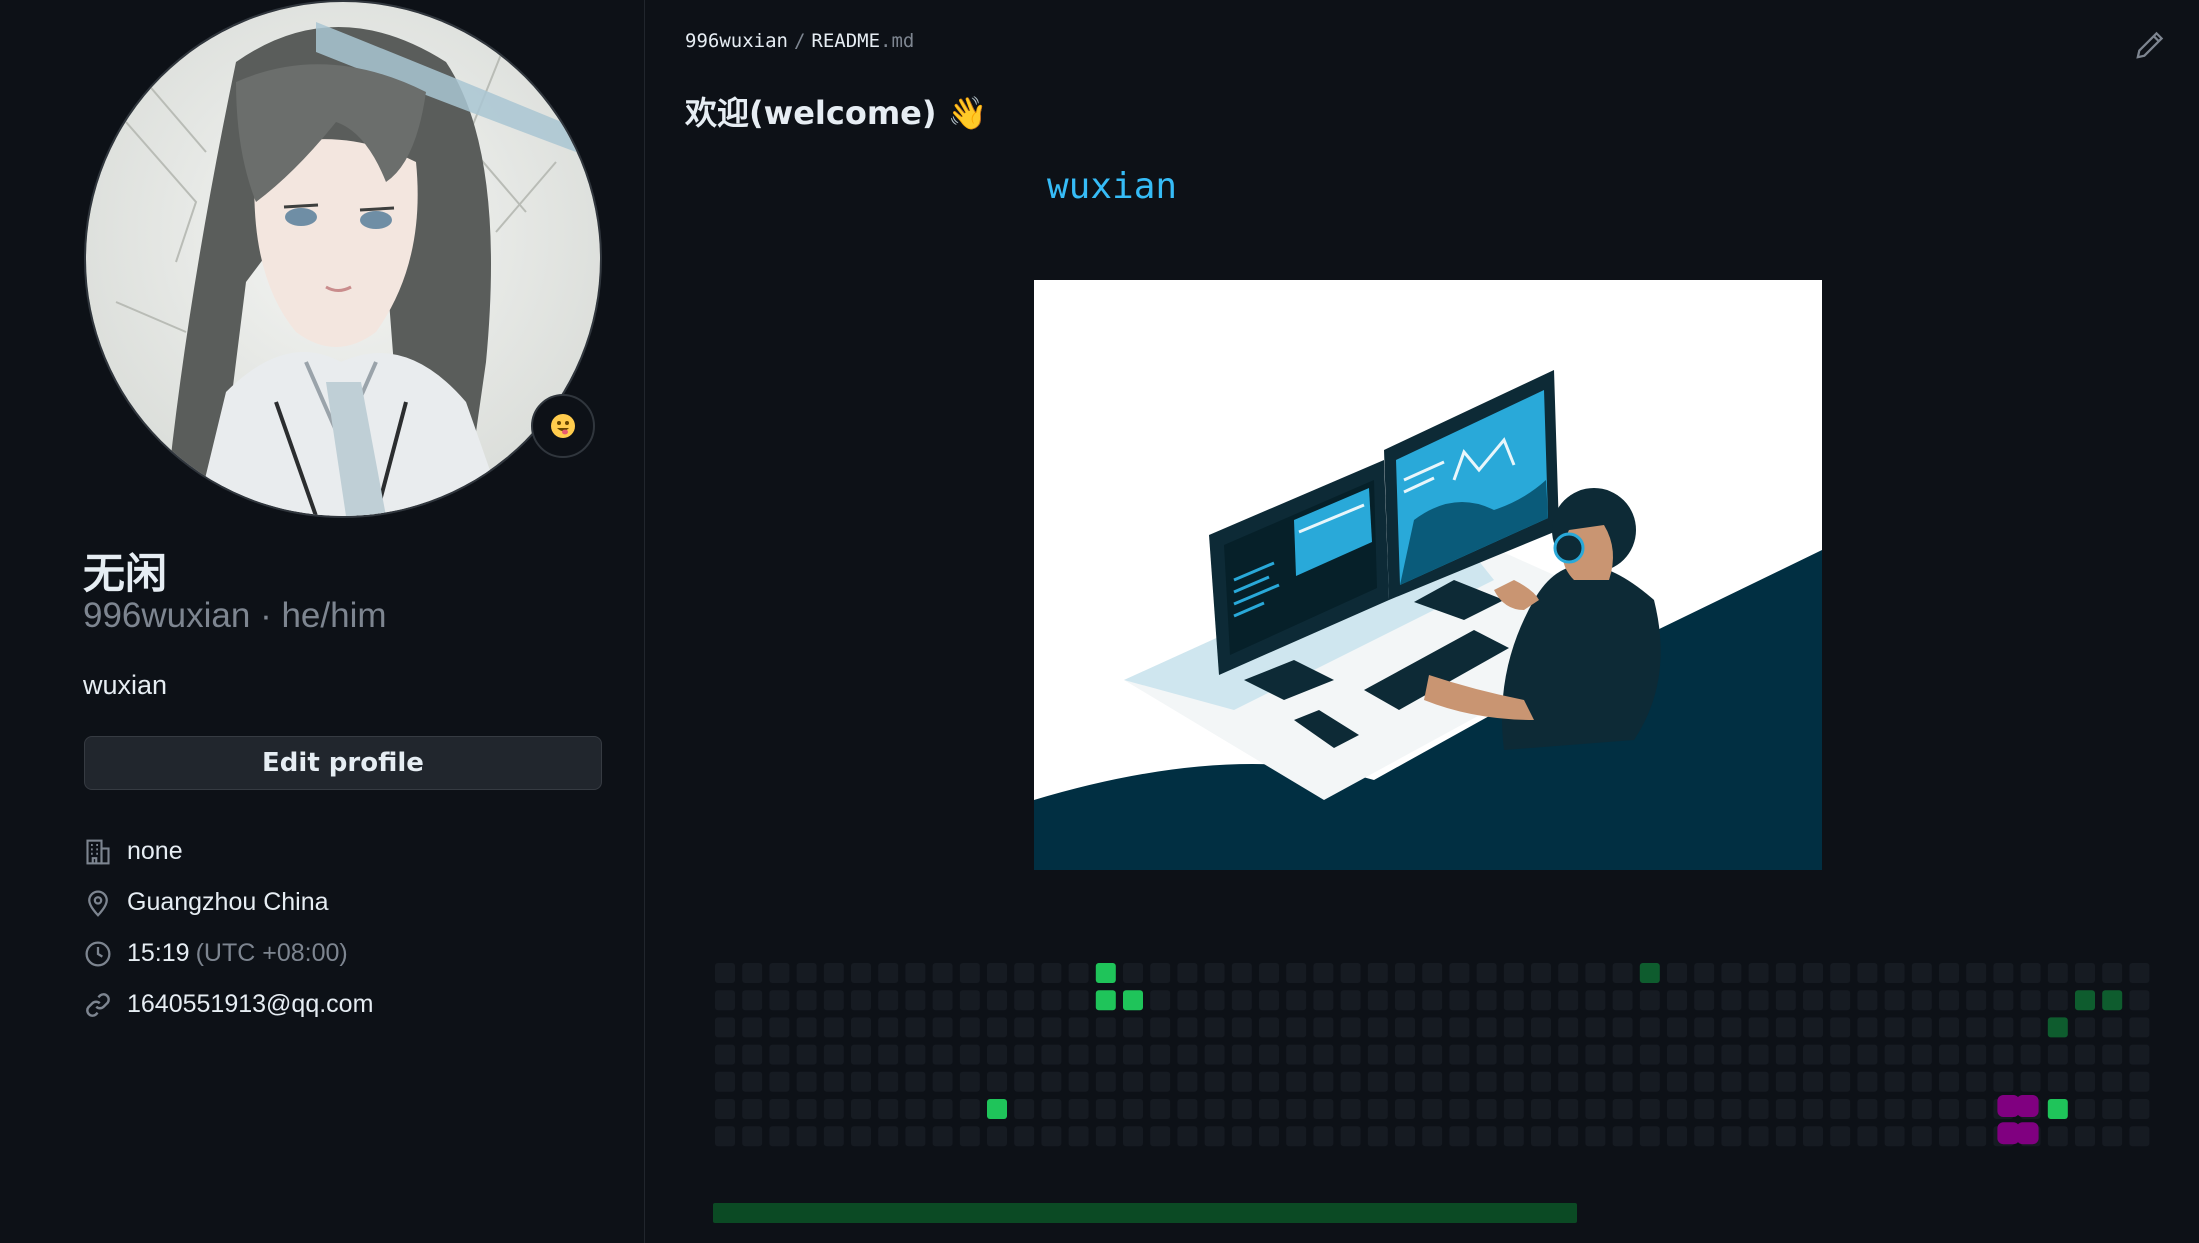 The height and width of the screenshot is (1243, 2199). I want to click on smiley-icon, so click(563, 426).